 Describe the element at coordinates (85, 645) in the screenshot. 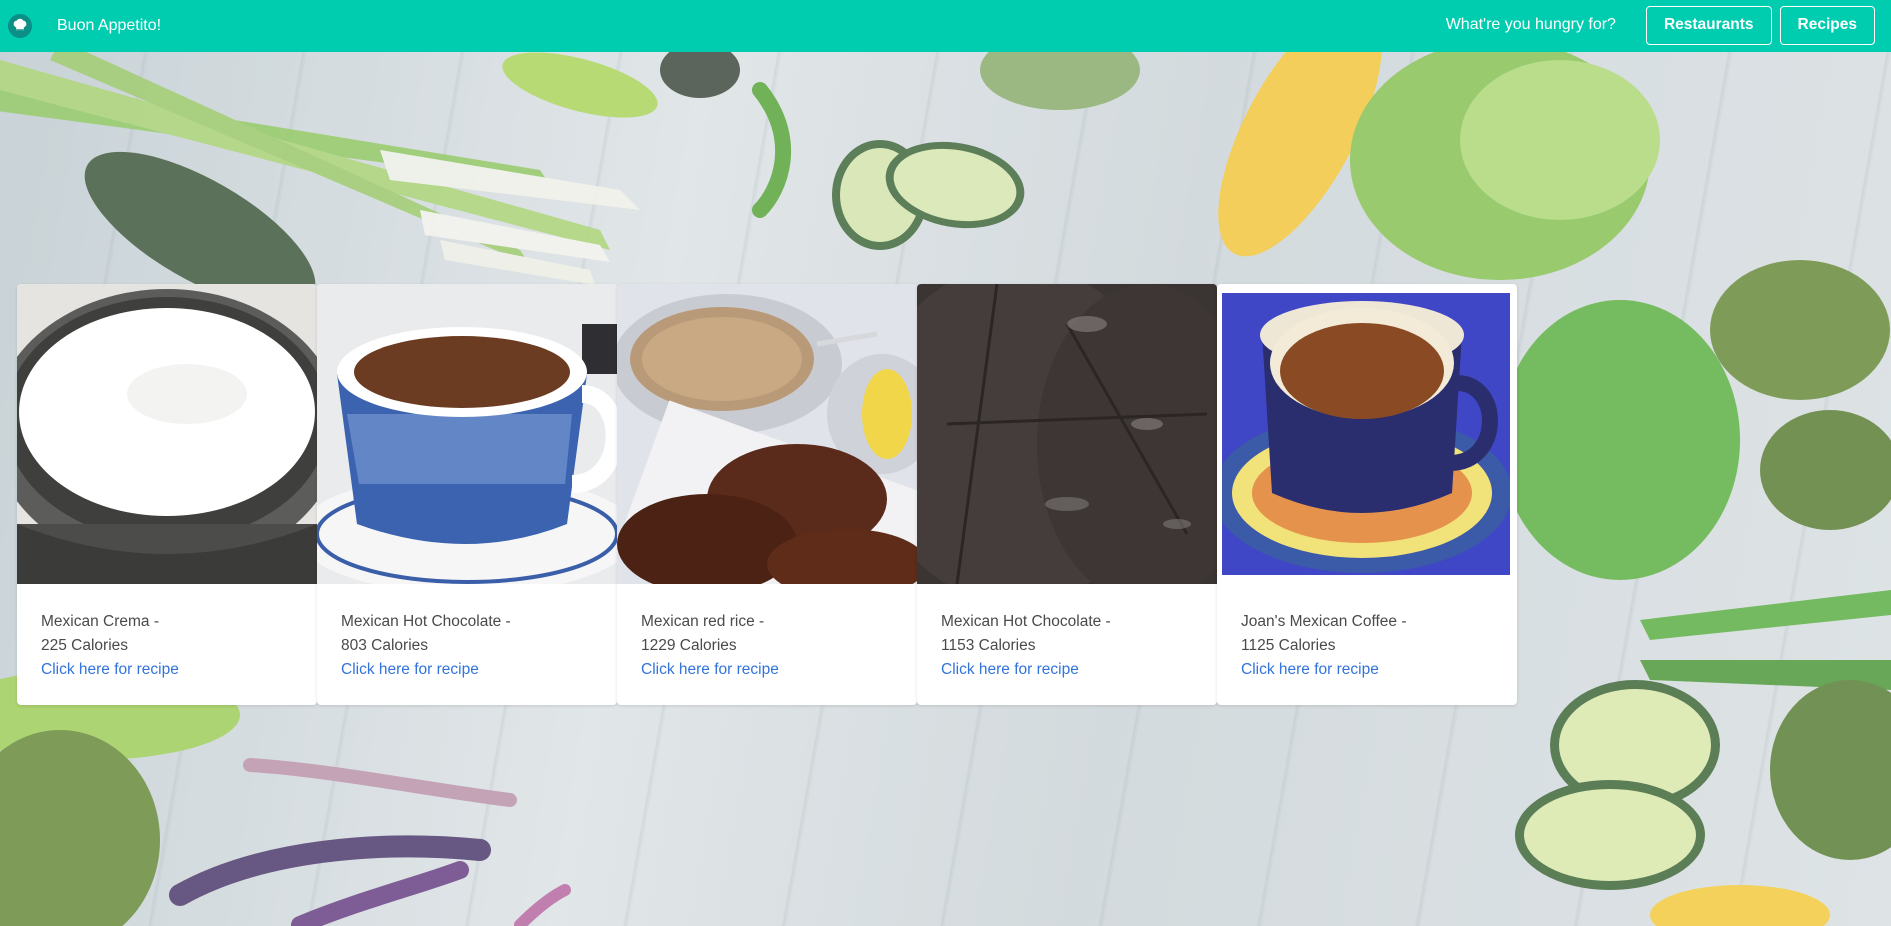

I see `recipe-calories: 225 Calories` at that location.